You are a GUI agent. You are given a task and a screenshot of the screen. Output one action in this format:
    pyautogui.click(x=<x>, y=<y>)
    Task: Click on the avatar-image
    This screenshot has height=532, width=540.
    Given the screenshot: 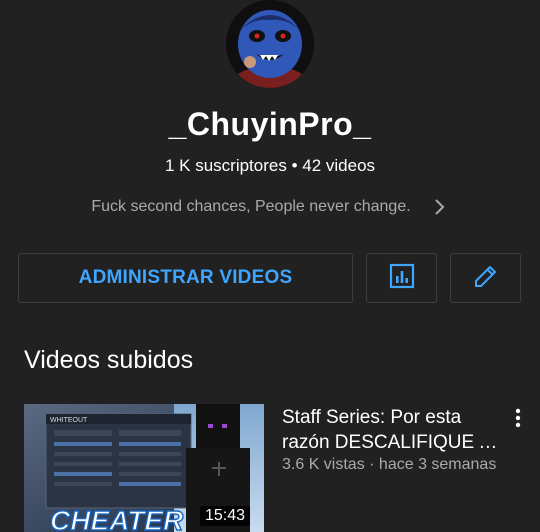 What is the action you would take?
    pyautogui.click(x=270, y=44)
    